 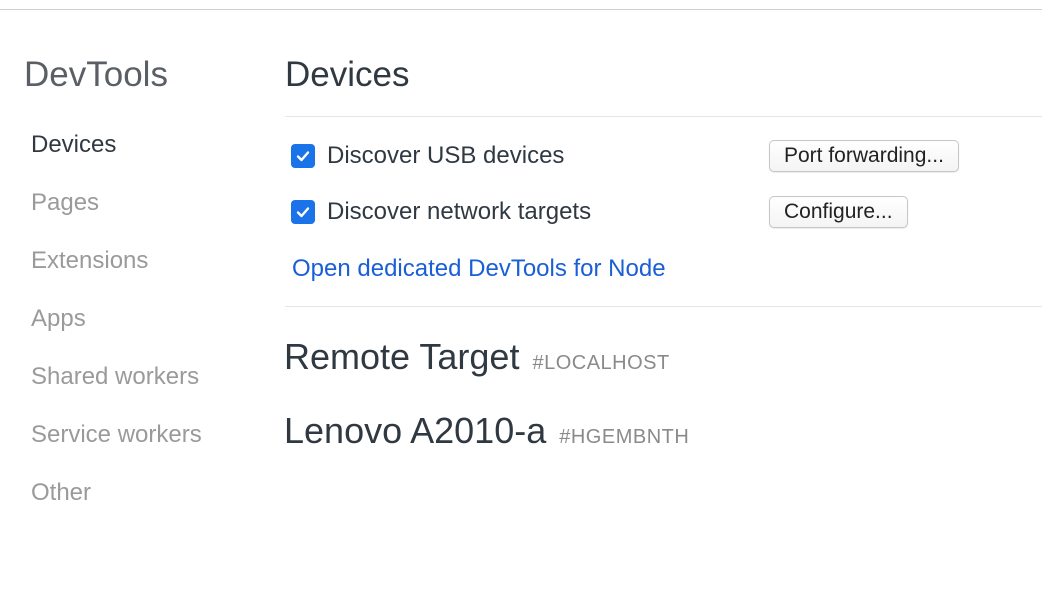 What do you see at coordinates (116, 435) in the screenshot?
I see `sidebar-item-service-workers: Service workers` at bounding box center [116, 435].